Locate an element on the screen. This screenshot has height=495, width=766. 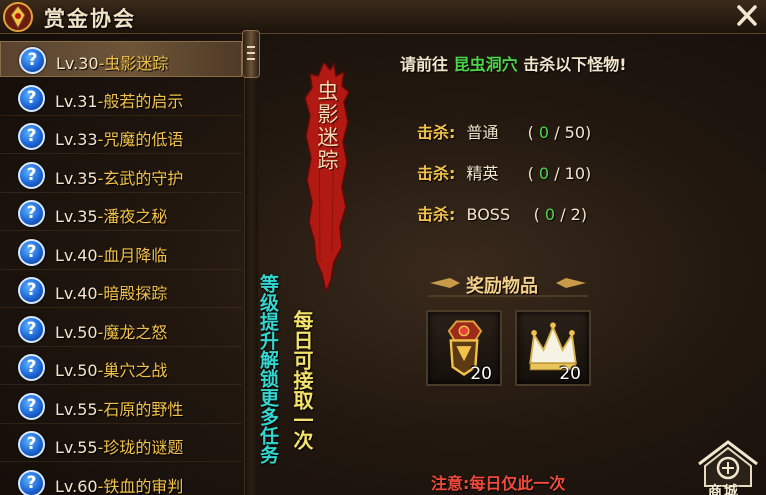
quest-label: Lv.35-玄武的守护 is located at coordinates (119, 177).